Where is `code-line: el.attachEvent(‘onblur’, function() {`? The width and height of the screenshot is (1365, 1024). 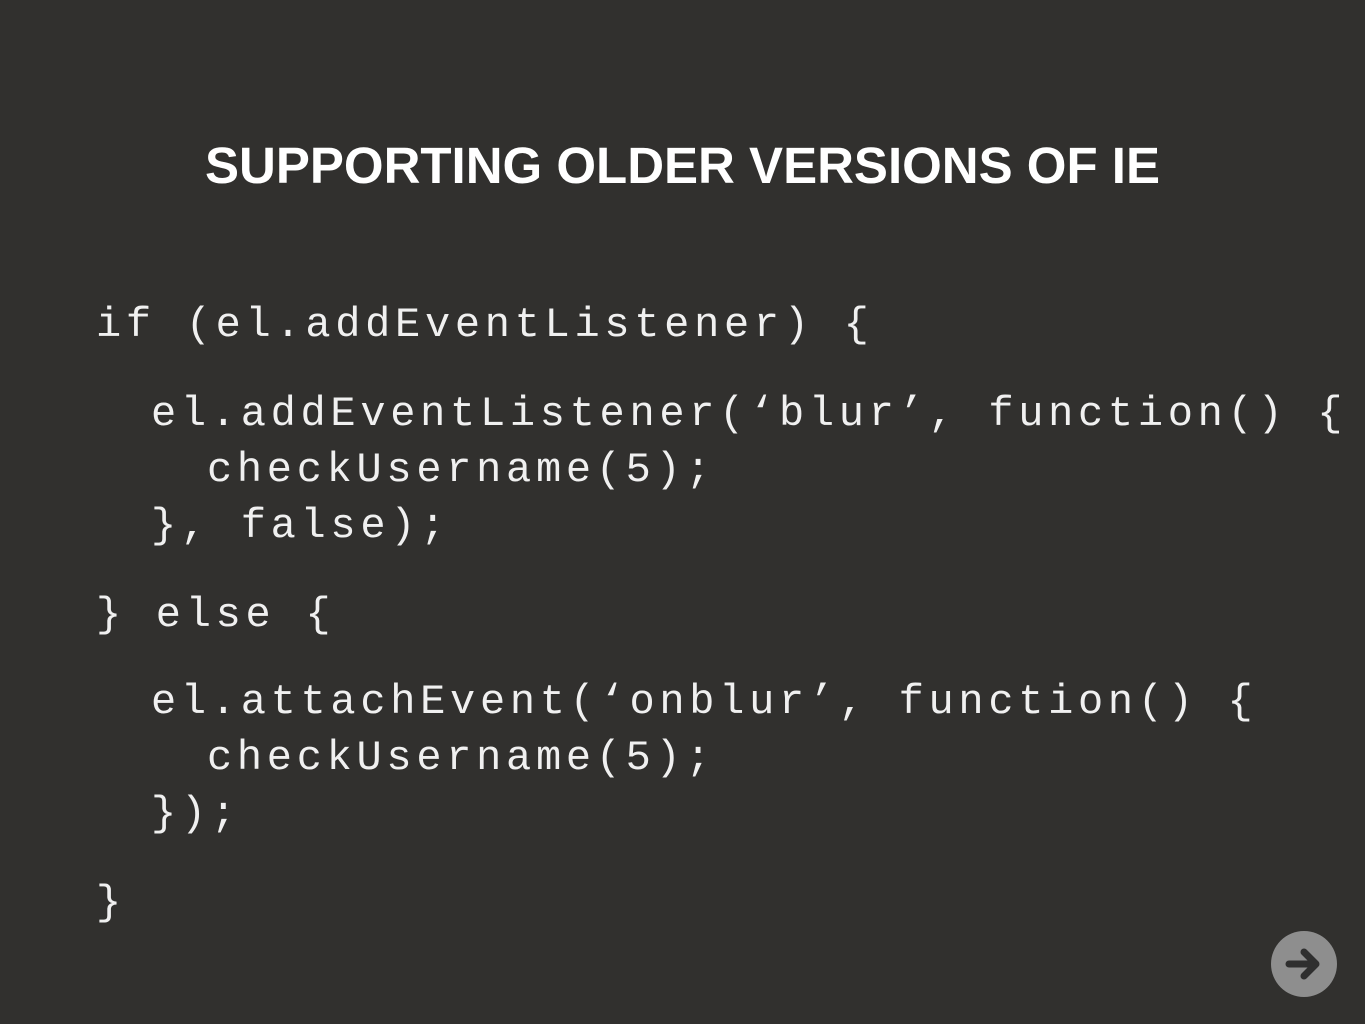
code-line: el.attachEvent(‘onblur’, function() { is located at coordinates (704, 702).